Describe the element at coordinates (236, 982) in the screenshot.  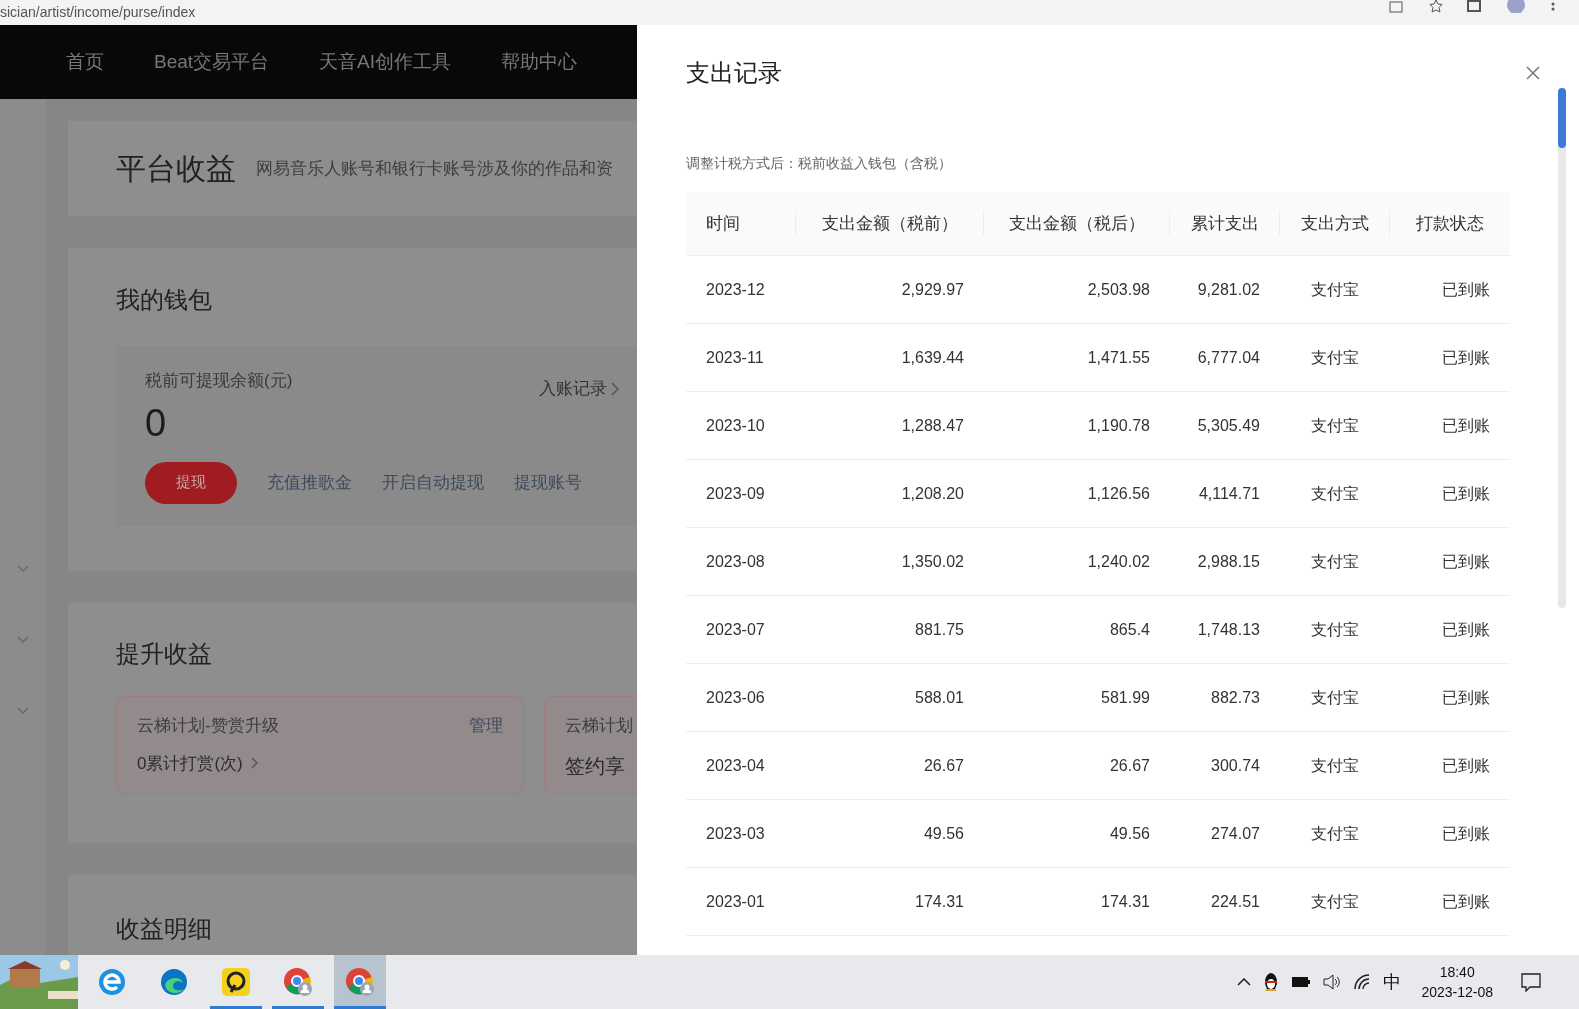
I see `app-icon` at that location.